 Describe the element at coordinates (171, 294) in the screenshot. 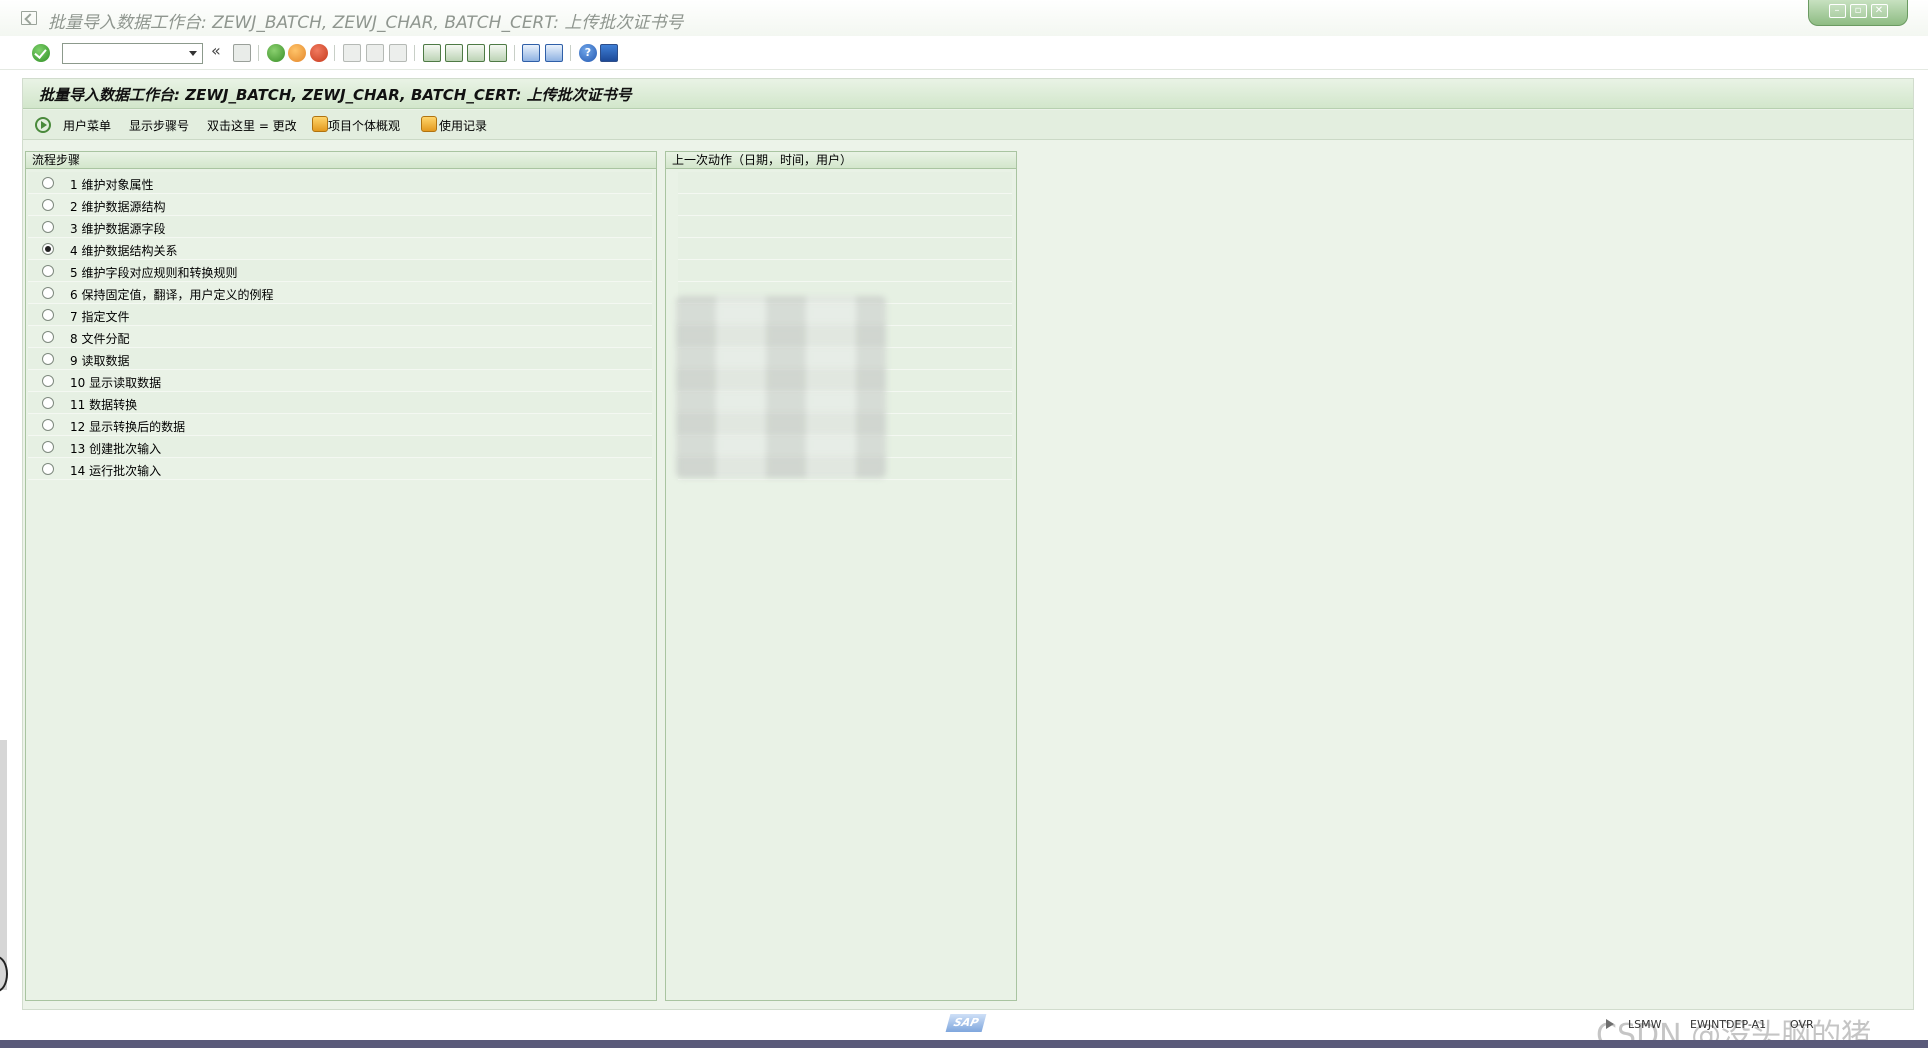

I see `step-label: 6 保持固定值，翻译，用户定义的例程` at that location.